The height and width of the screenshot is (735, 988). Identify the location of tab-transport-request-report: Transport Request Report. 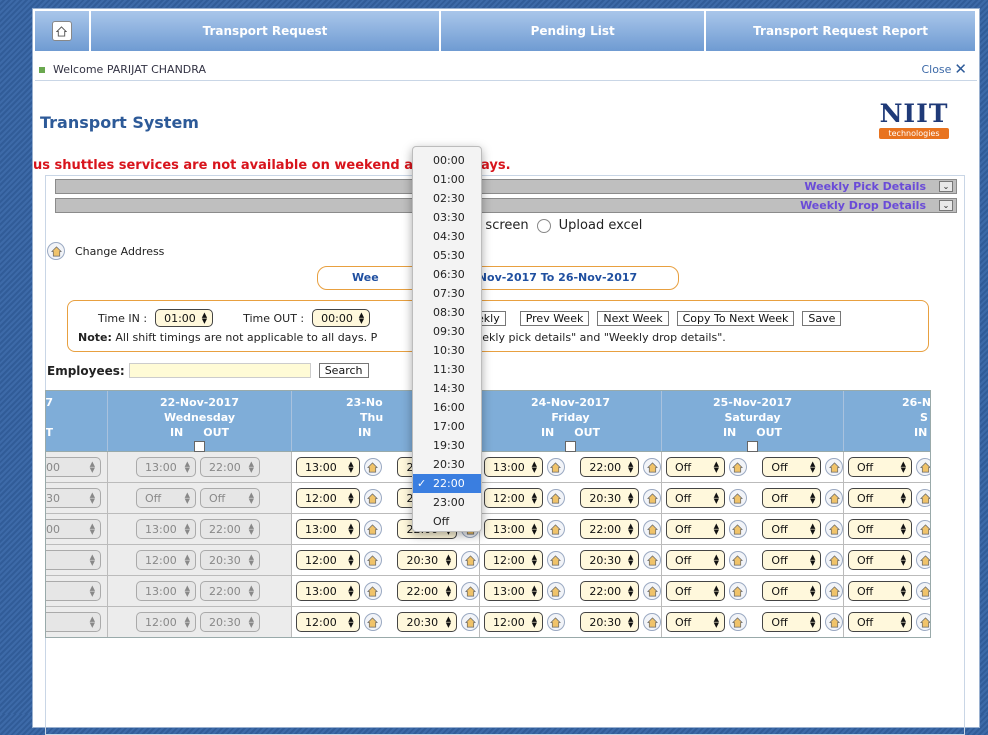
(840, 31).